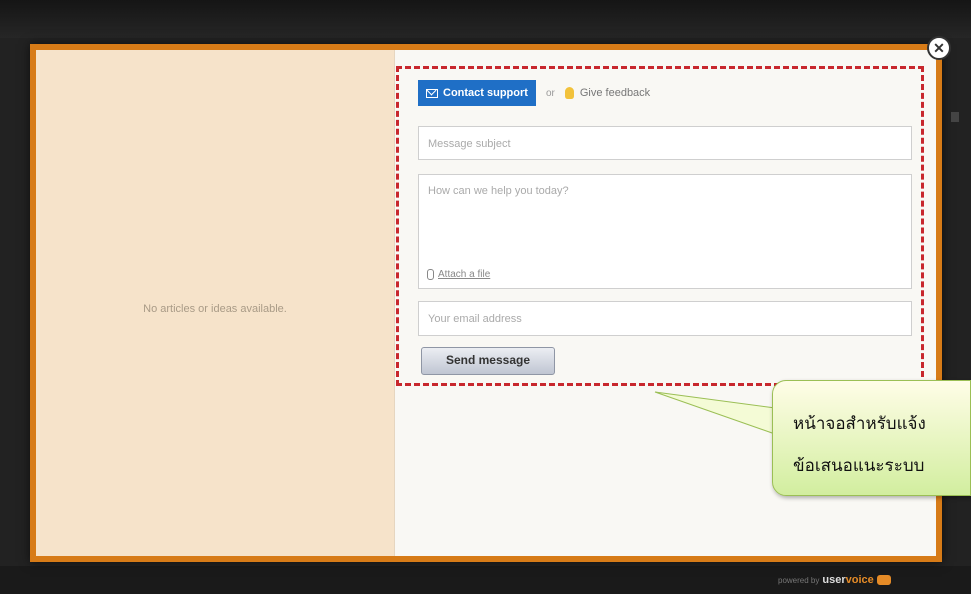  Describe the element at coordinates (859, 465) in the screenshot. I see `callout-line-2: ข้อเสนอแนะระบบ` at that location.